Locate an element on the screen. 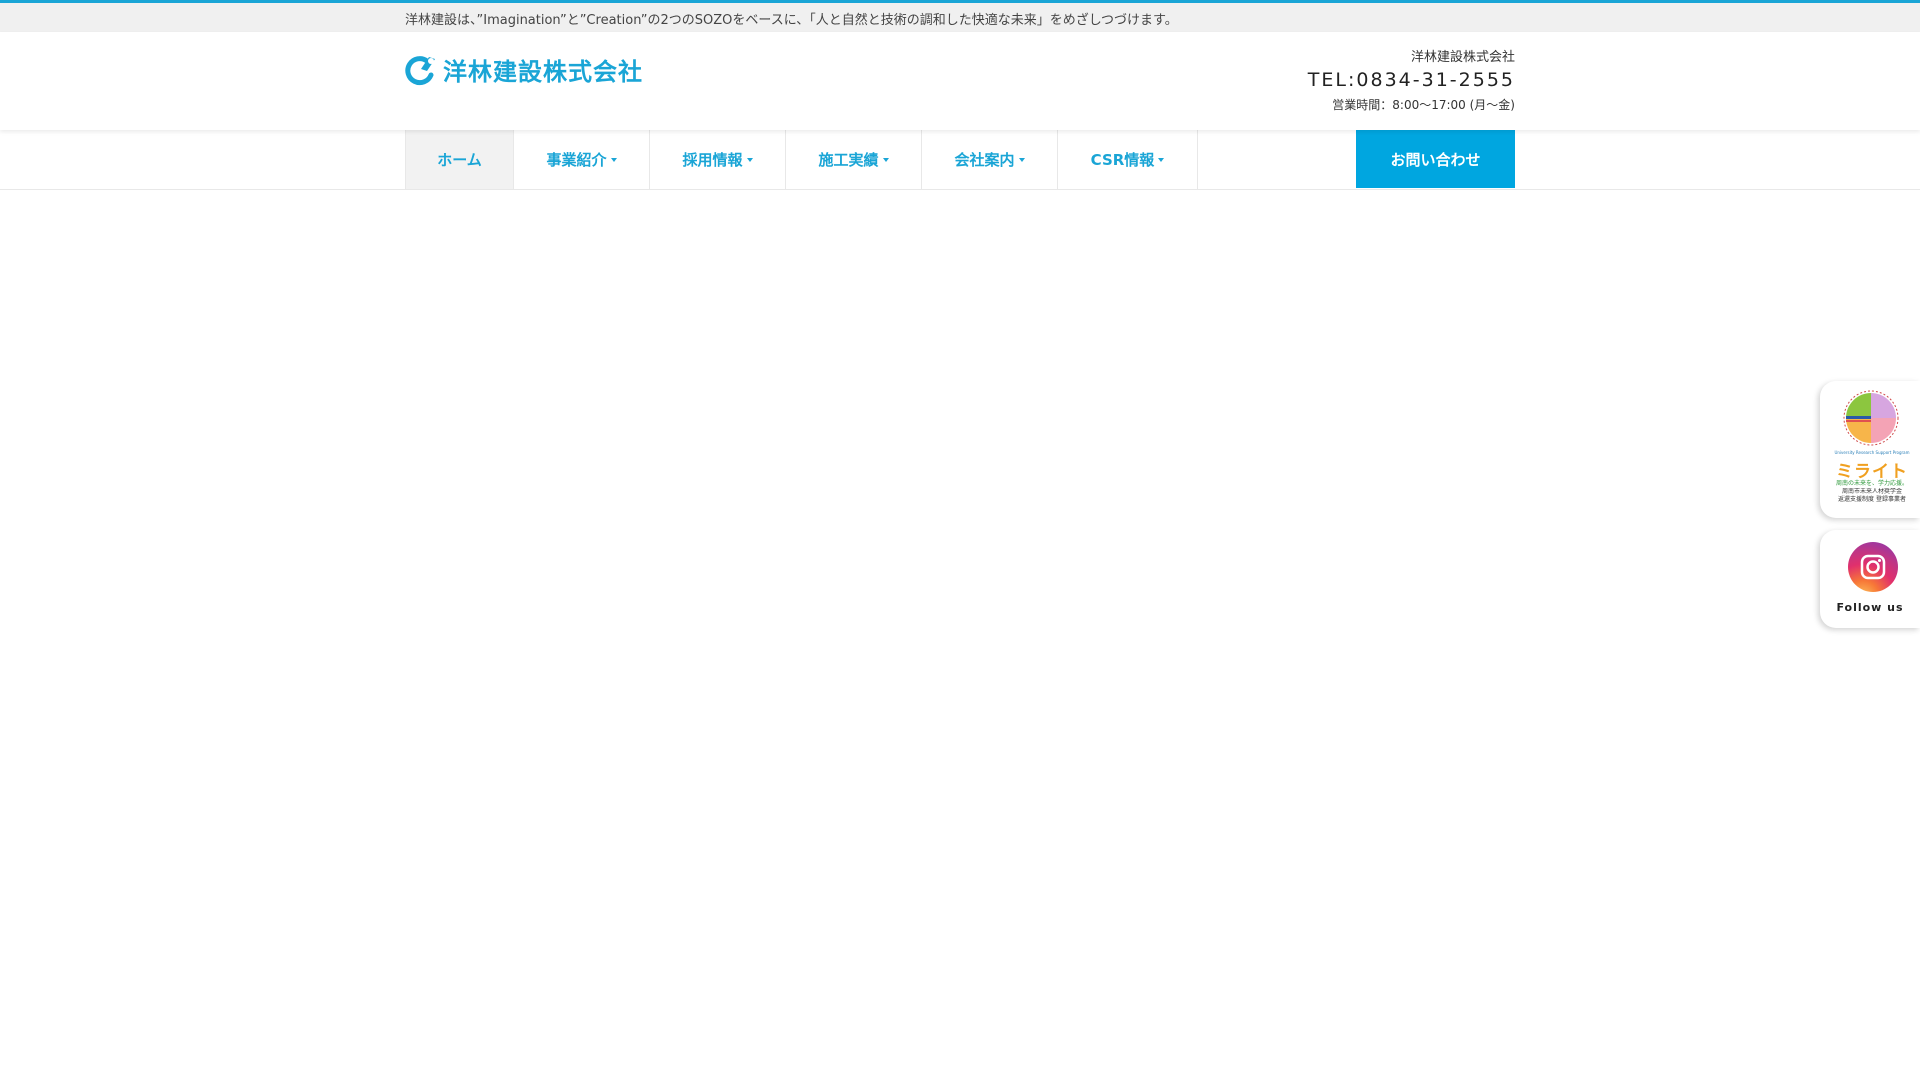 The width and height of the screenshot is (1920, 1080). nav-item-company: 会社案内 is located at coordinates (990, 159).